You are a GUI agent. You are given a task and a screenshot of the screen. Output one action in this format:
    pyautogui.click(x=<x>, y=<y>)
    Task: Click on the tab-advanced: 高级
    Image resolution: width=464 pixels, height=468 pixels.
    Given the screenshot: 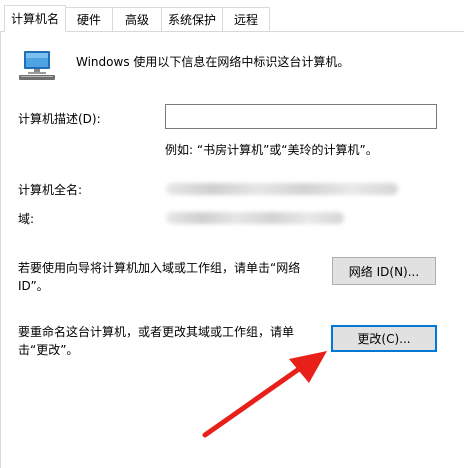 What is the action you would take?
    pyautogui.click(x=137, y=19)
    